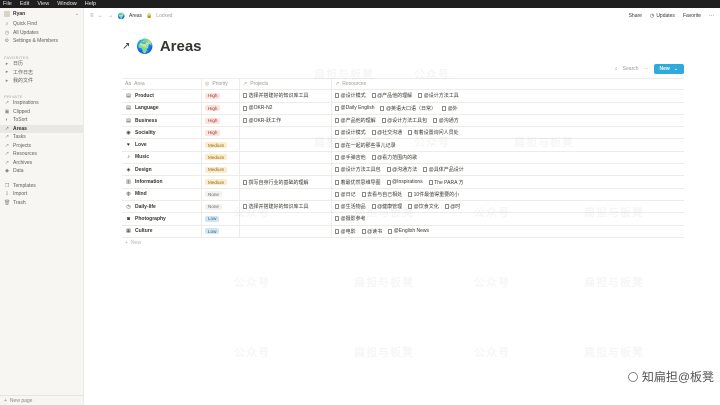 Image resolution: width=720 pixels, height=405 pixels. I want to click on area-name-cell: ◉ Sociality, so click(162, 133).